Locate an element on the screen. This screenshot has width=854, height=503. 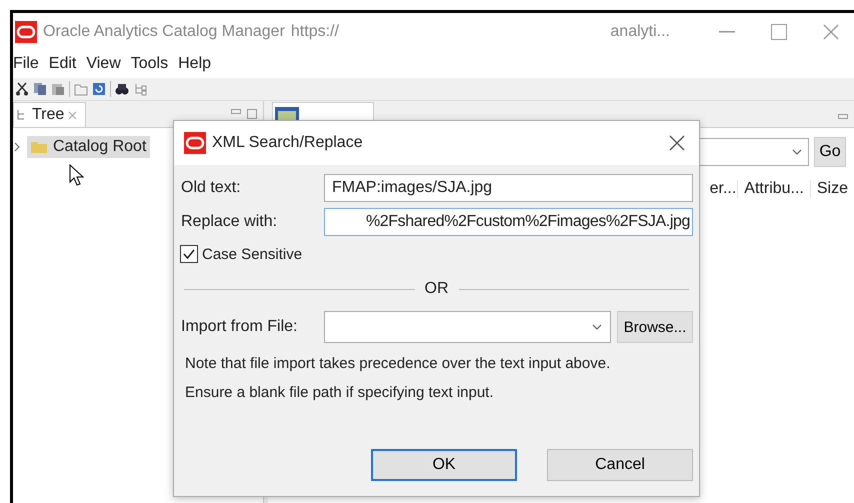
field-label: Old text: is located at coordinates (211, 188).